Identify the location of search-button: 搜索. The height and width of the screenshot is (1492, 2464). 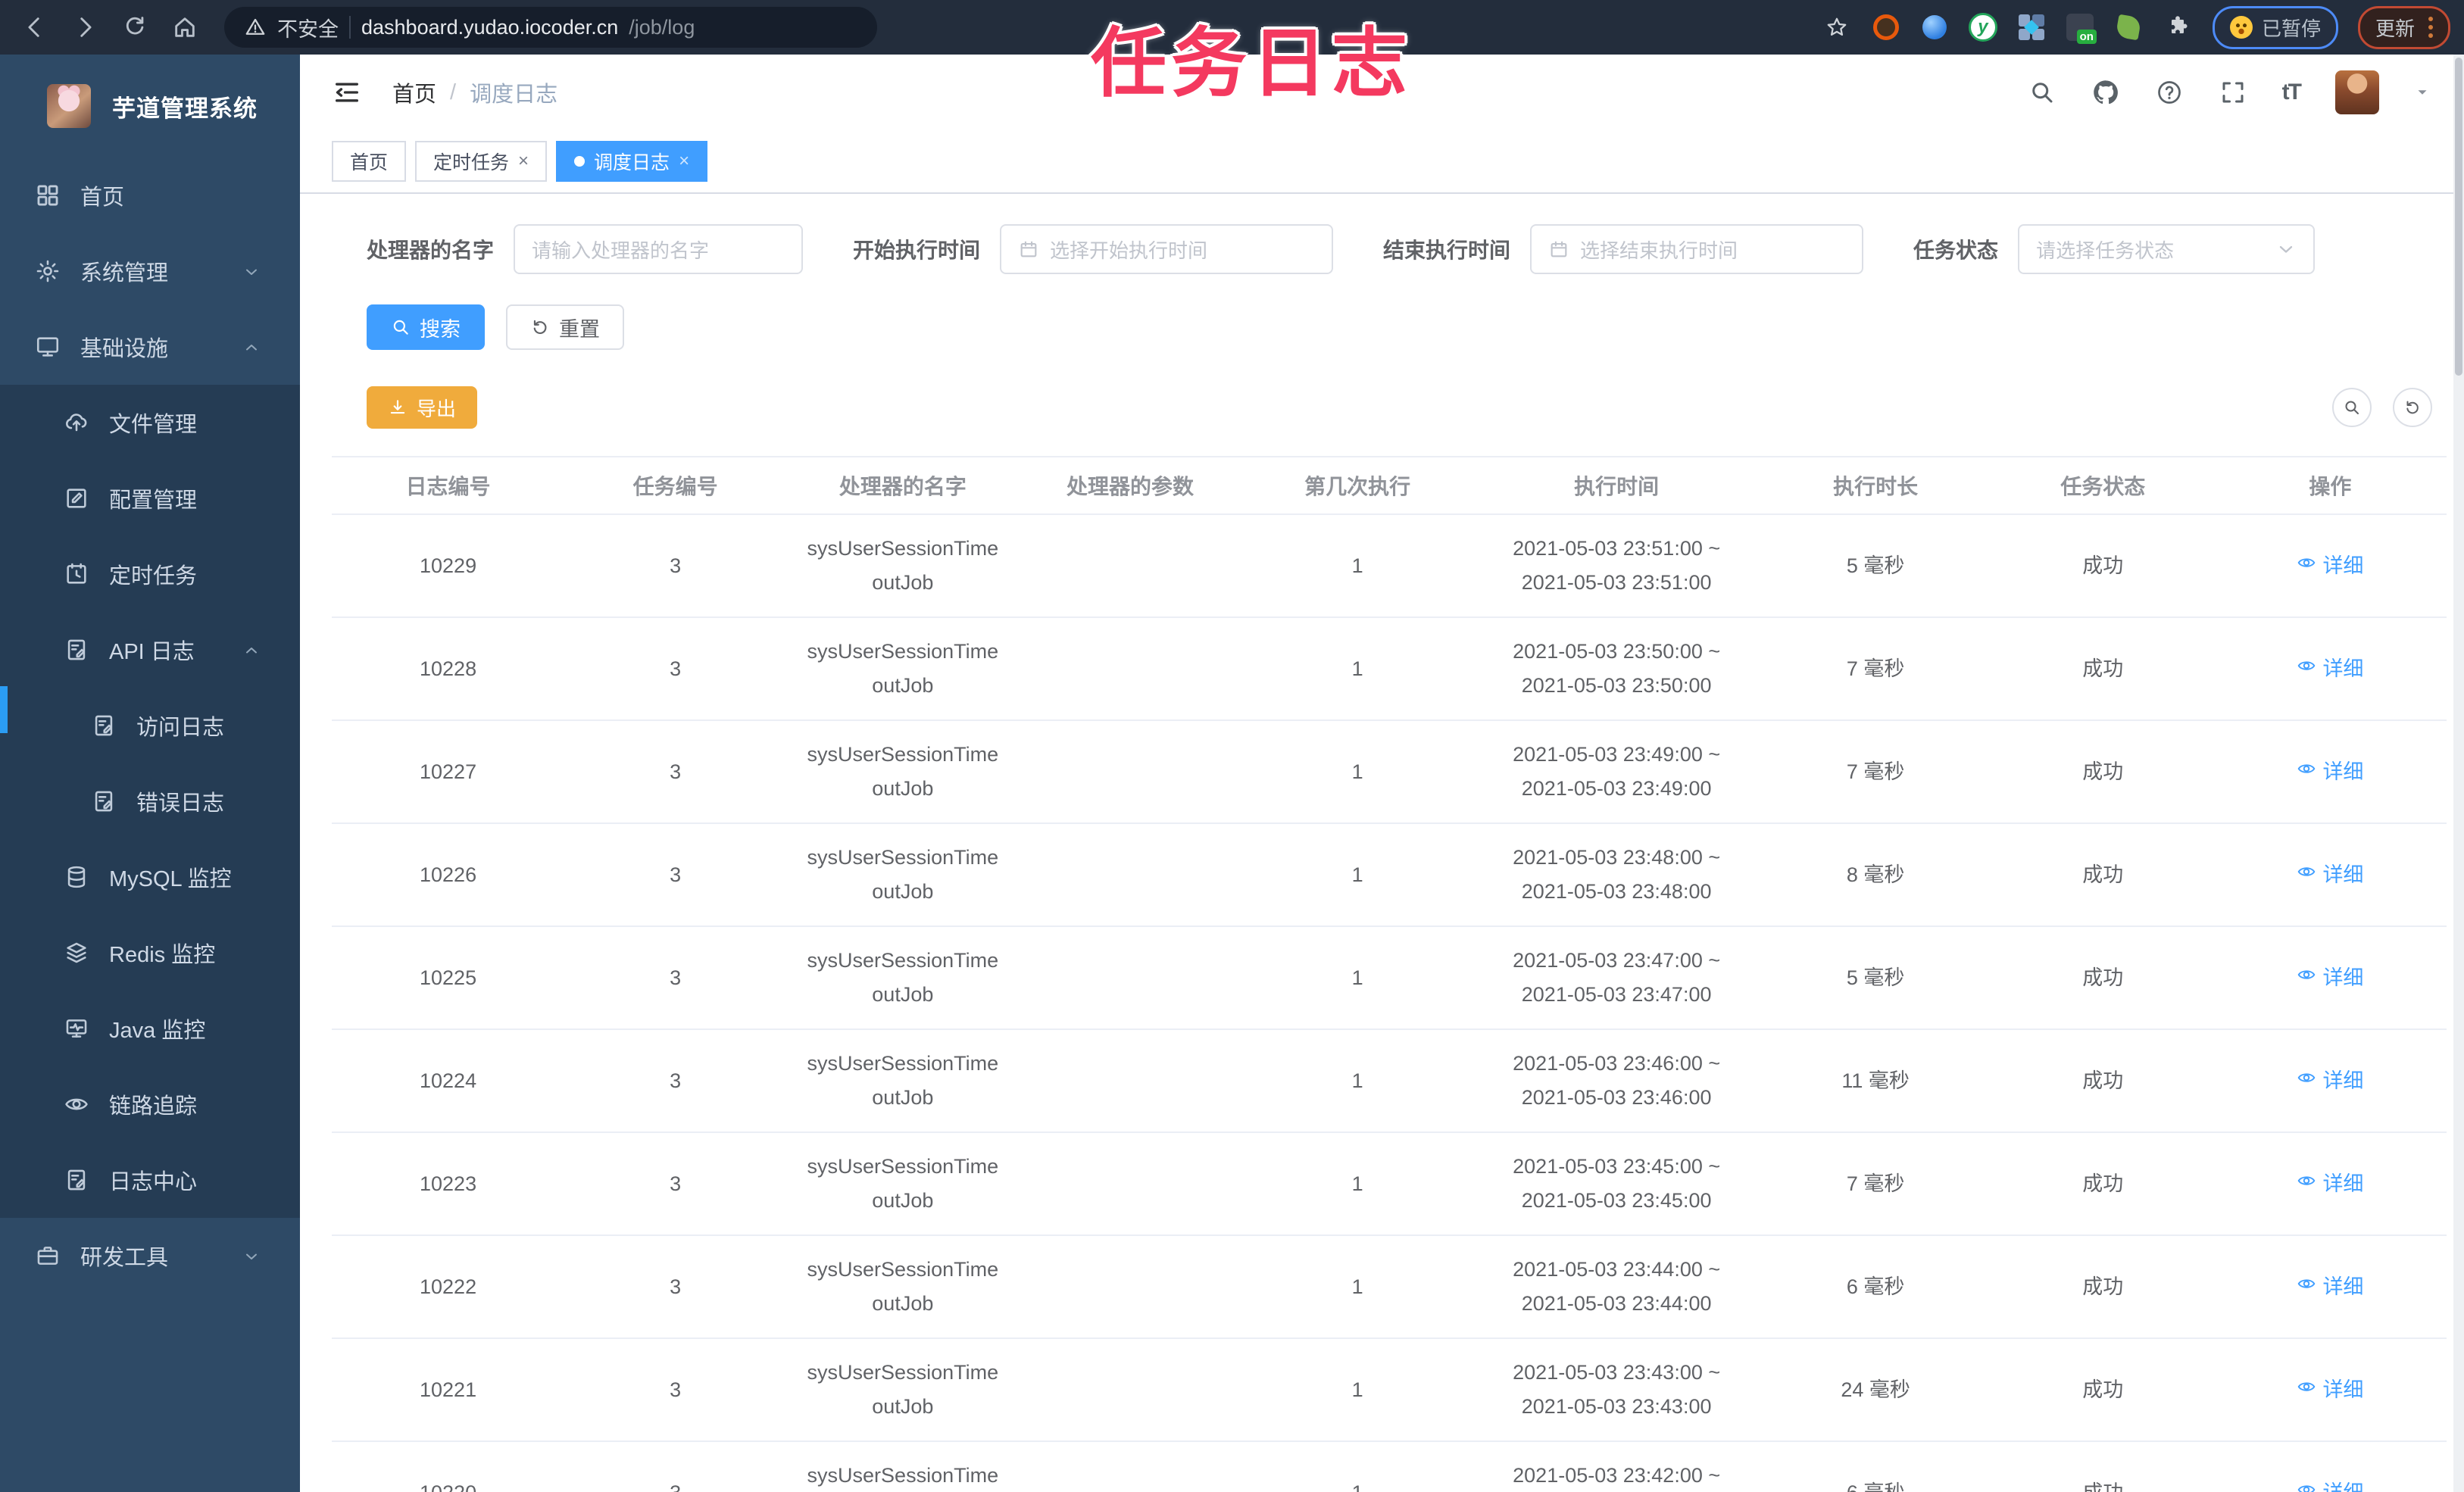
(426, 327).